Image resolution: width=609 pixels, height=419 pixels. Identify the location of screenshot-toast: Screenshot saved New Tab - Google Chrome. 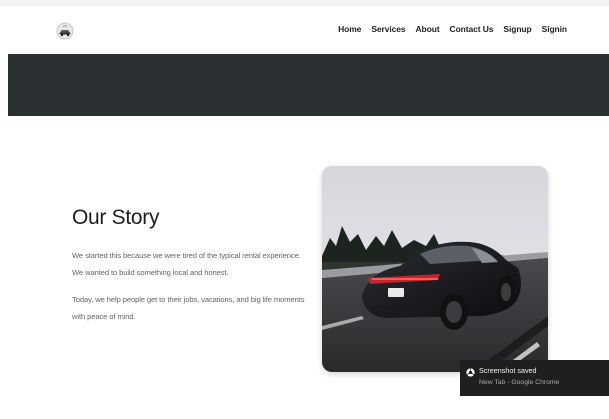
(534, 378).